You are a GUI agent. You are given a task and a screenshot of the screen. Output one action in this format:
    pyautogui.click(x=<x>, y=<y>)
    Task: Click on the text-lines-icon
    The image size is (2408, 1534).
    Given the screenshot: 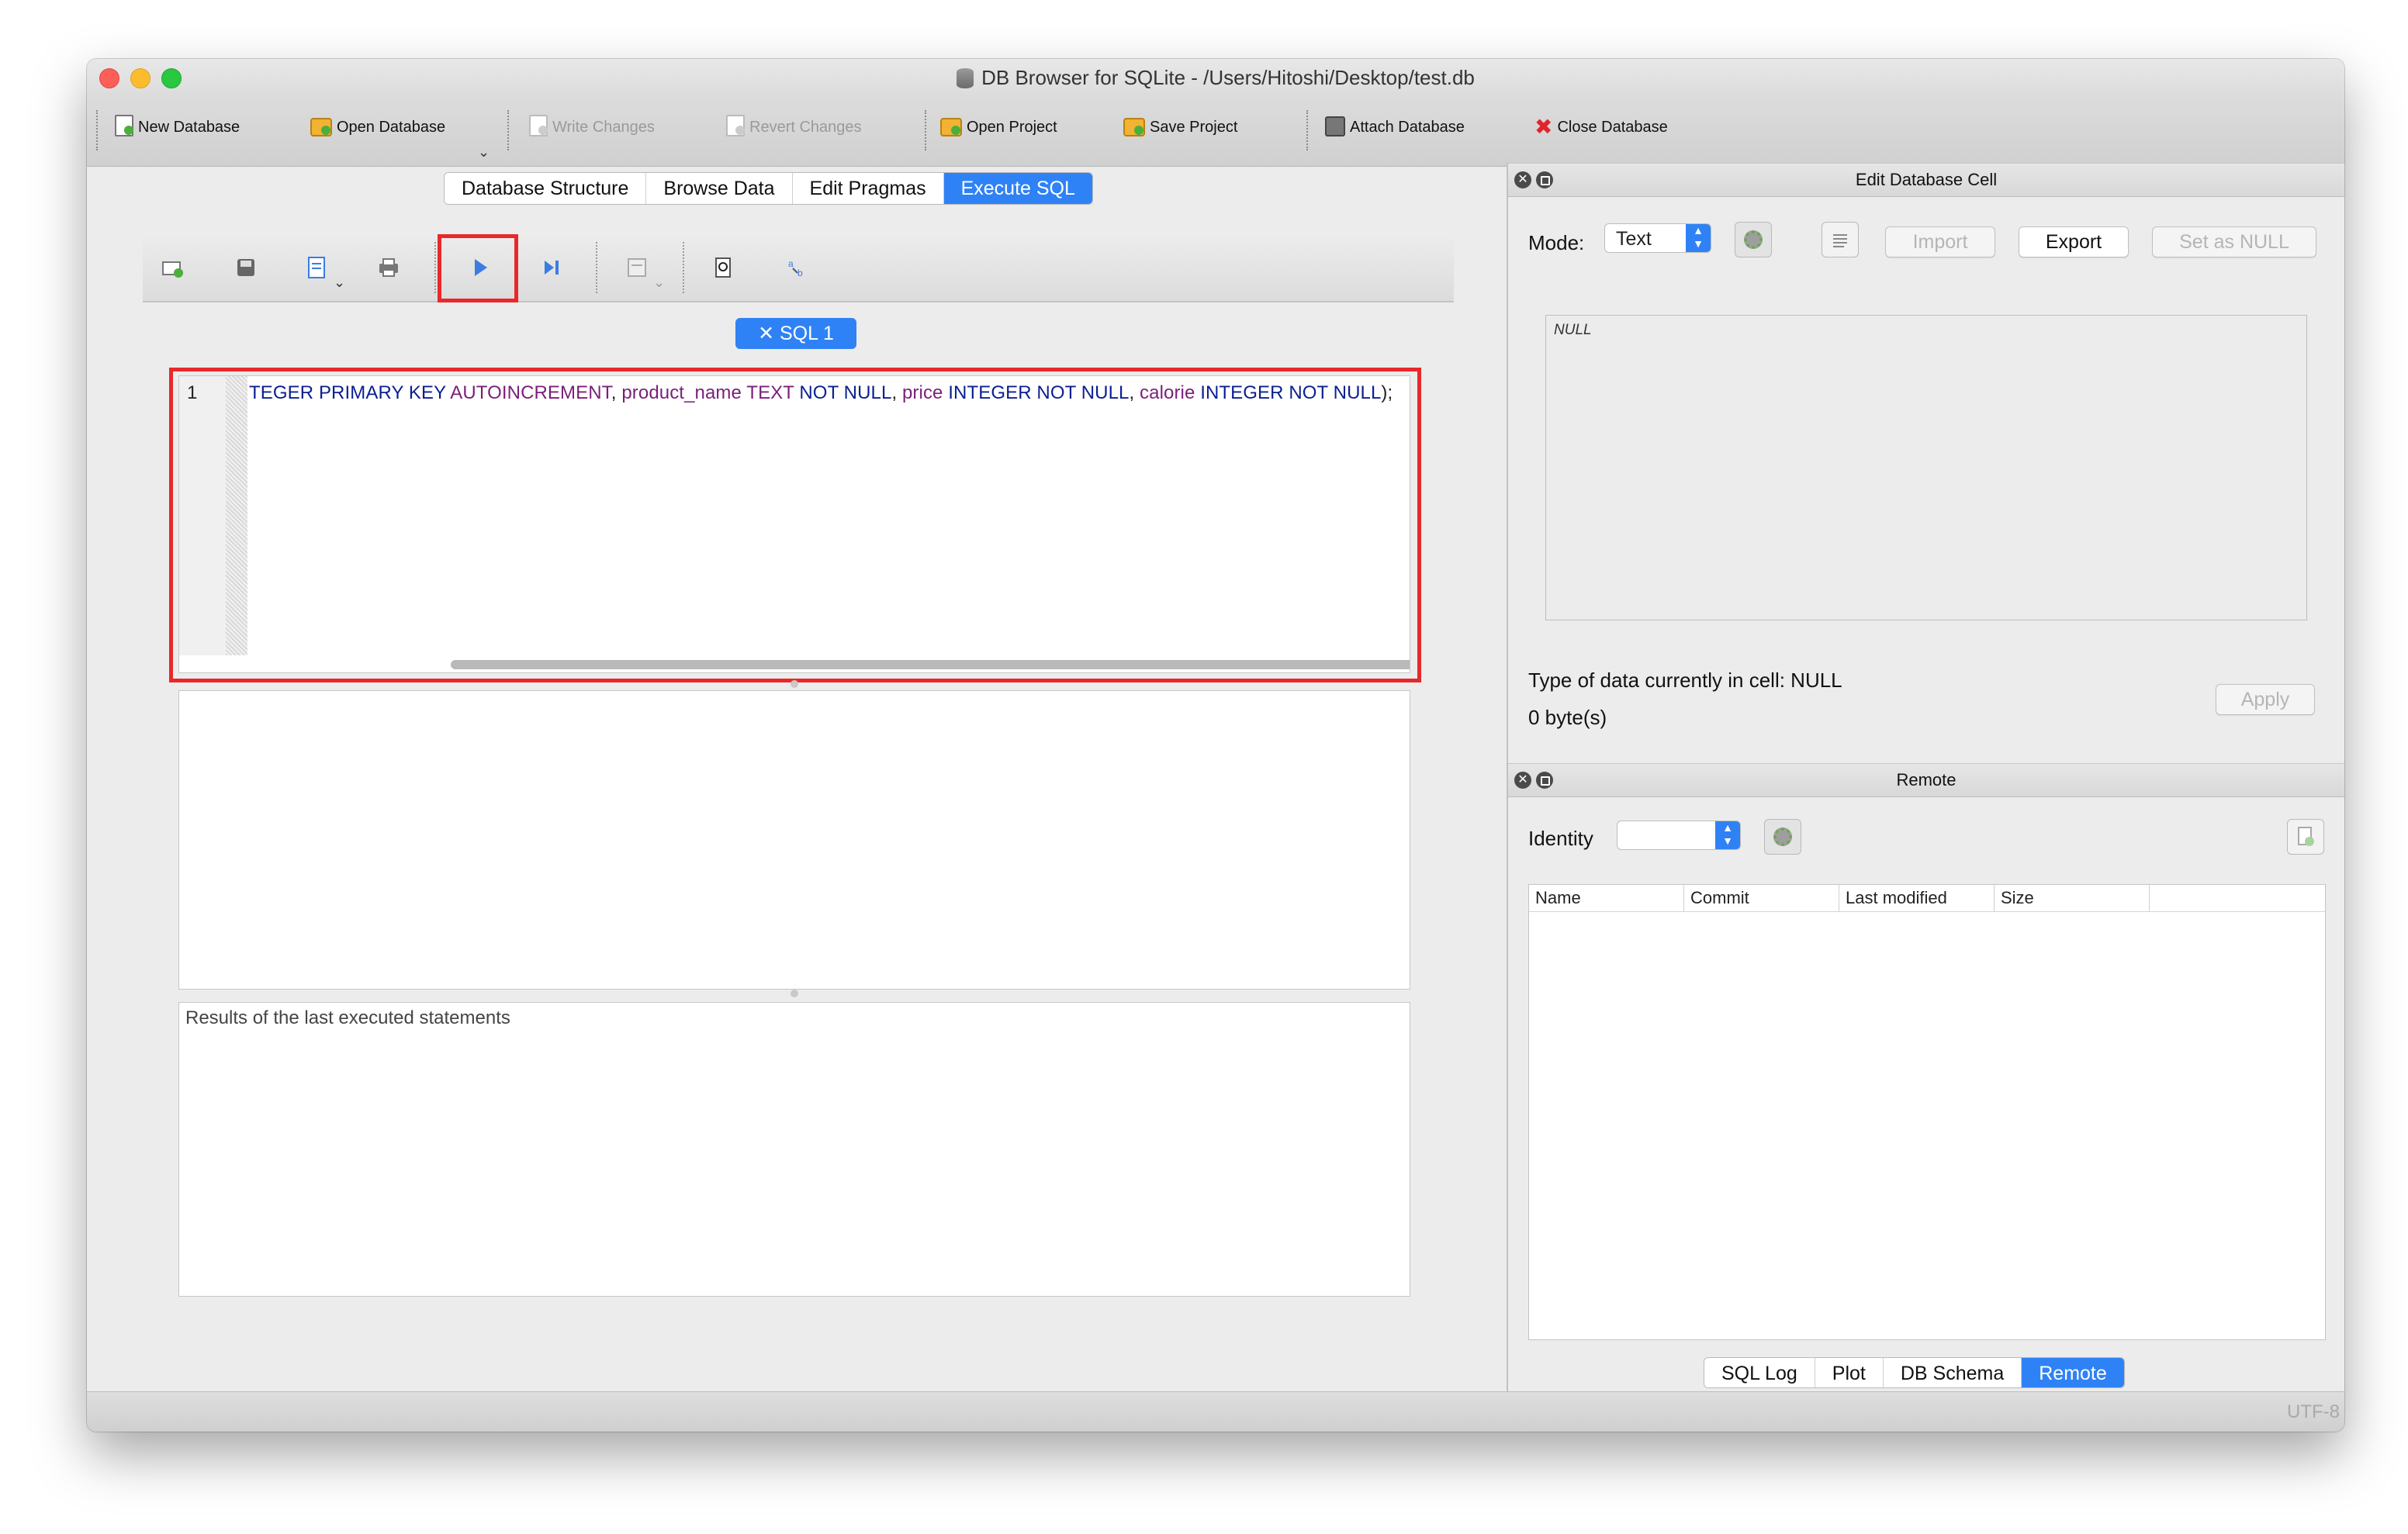 What is the action you would take?
    pyautogui.click(x=1840, y=240)
    